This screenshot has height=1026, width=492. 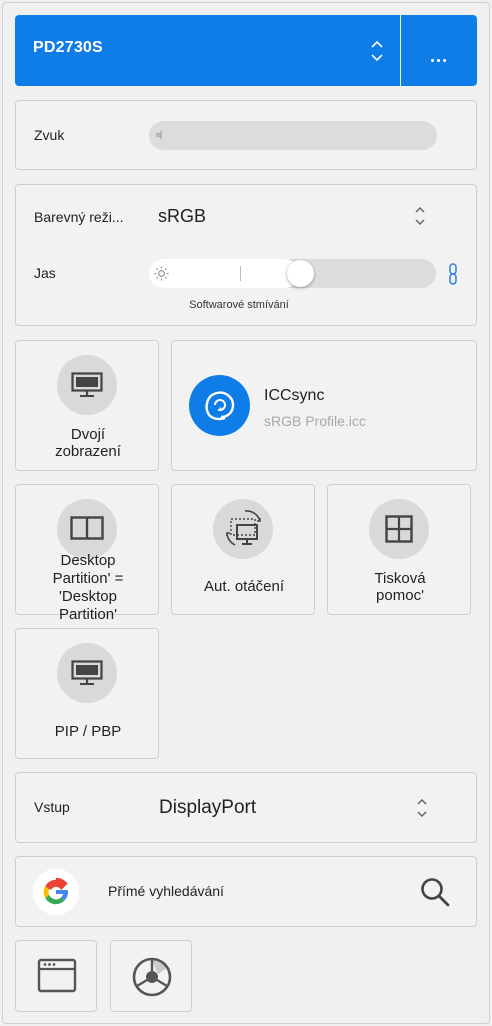 I want to click on dual-display-label: Dvojí zobrazení, so click(x=88, y=443).